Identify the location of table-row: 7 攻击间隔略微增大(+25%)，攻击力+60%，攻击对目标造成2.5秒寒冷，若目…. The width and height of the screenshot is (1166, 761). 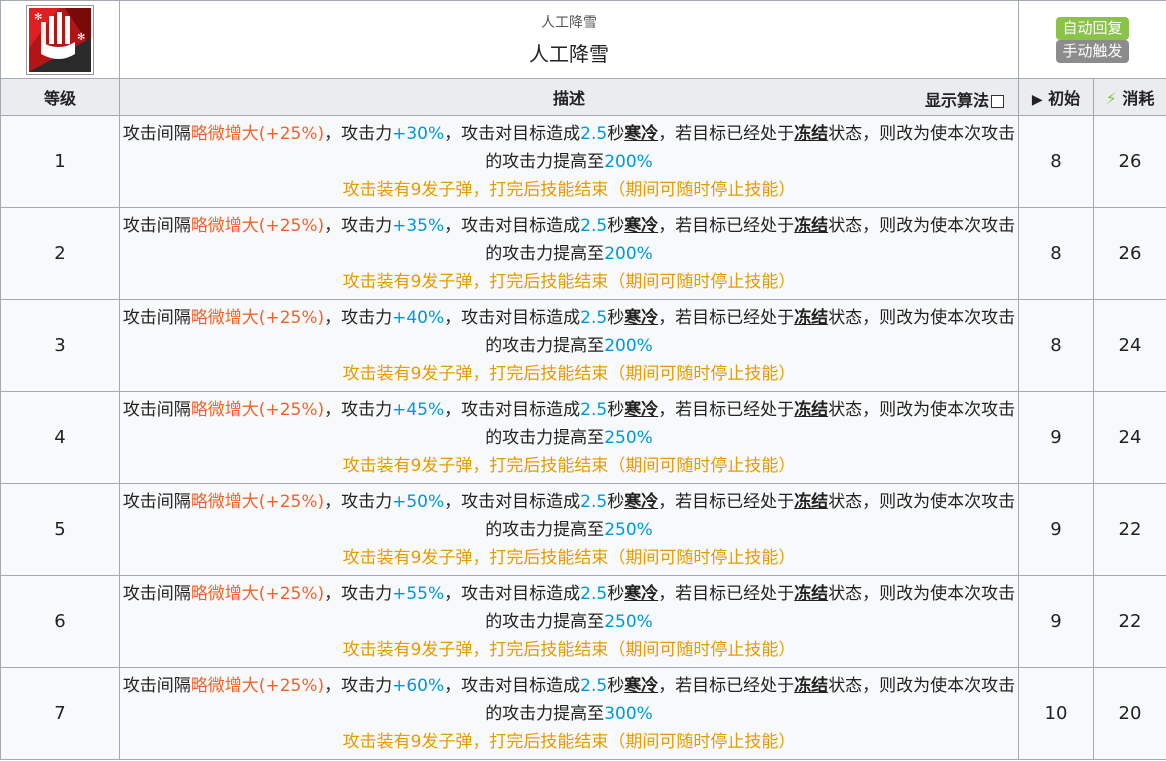
(583, 713).